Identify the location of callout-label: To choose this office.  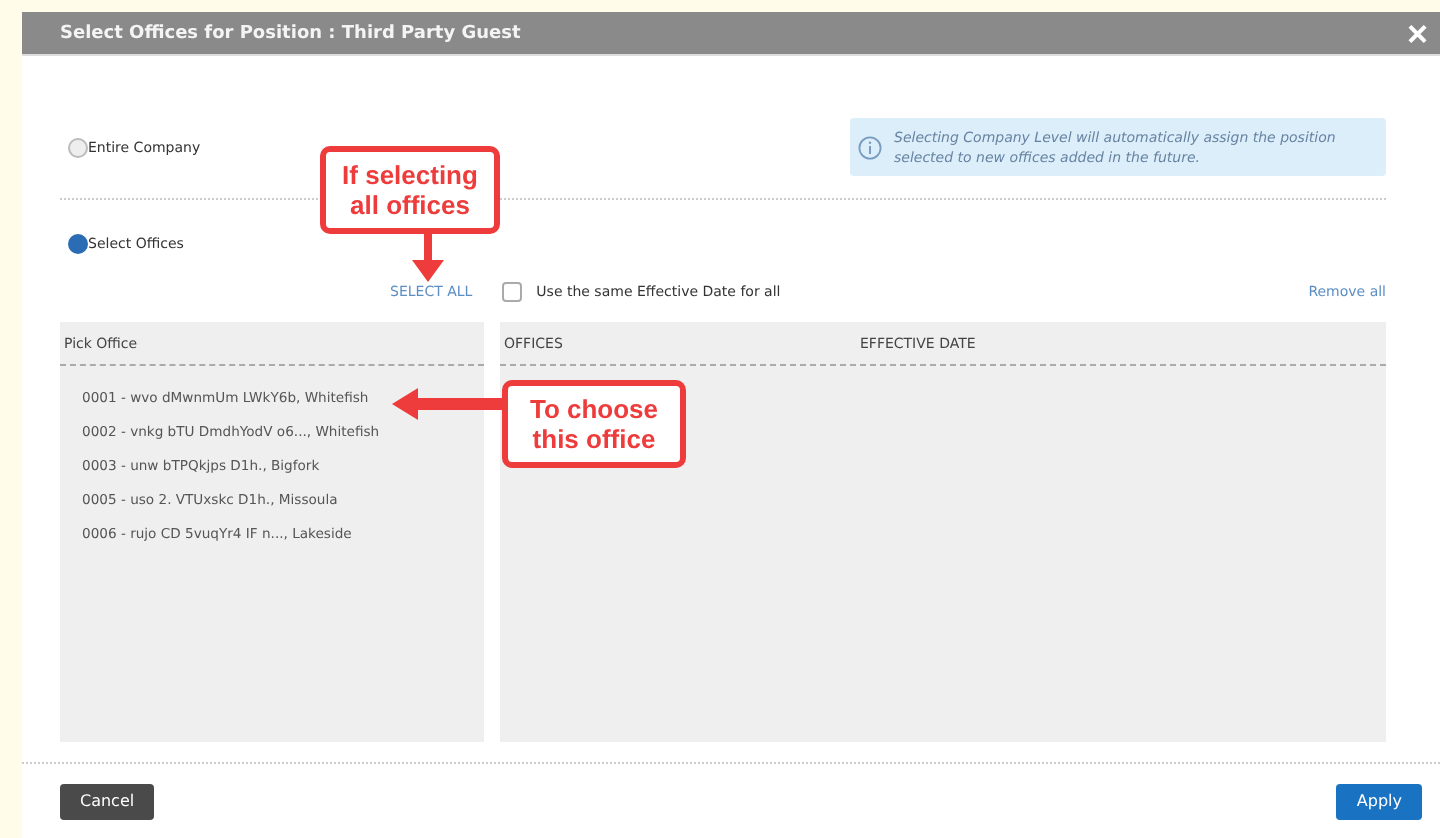
(594, 424).